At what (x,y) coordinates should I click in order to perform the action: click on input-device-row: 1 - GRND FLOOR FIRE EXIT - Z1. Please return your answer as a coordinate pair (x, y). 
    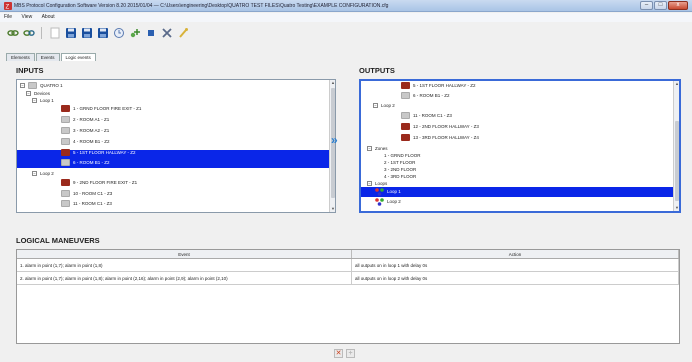
    Looking at the image, I should click on (101, 108).